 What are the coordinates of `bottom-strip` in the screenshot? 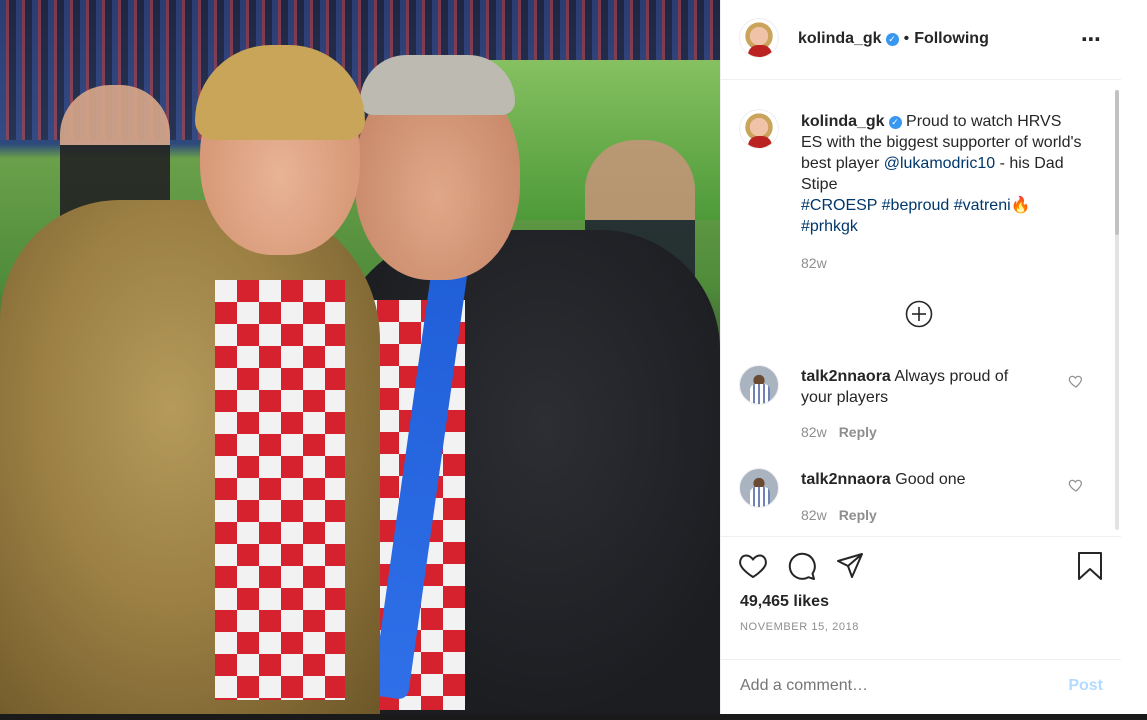 It's located at (573, 717).